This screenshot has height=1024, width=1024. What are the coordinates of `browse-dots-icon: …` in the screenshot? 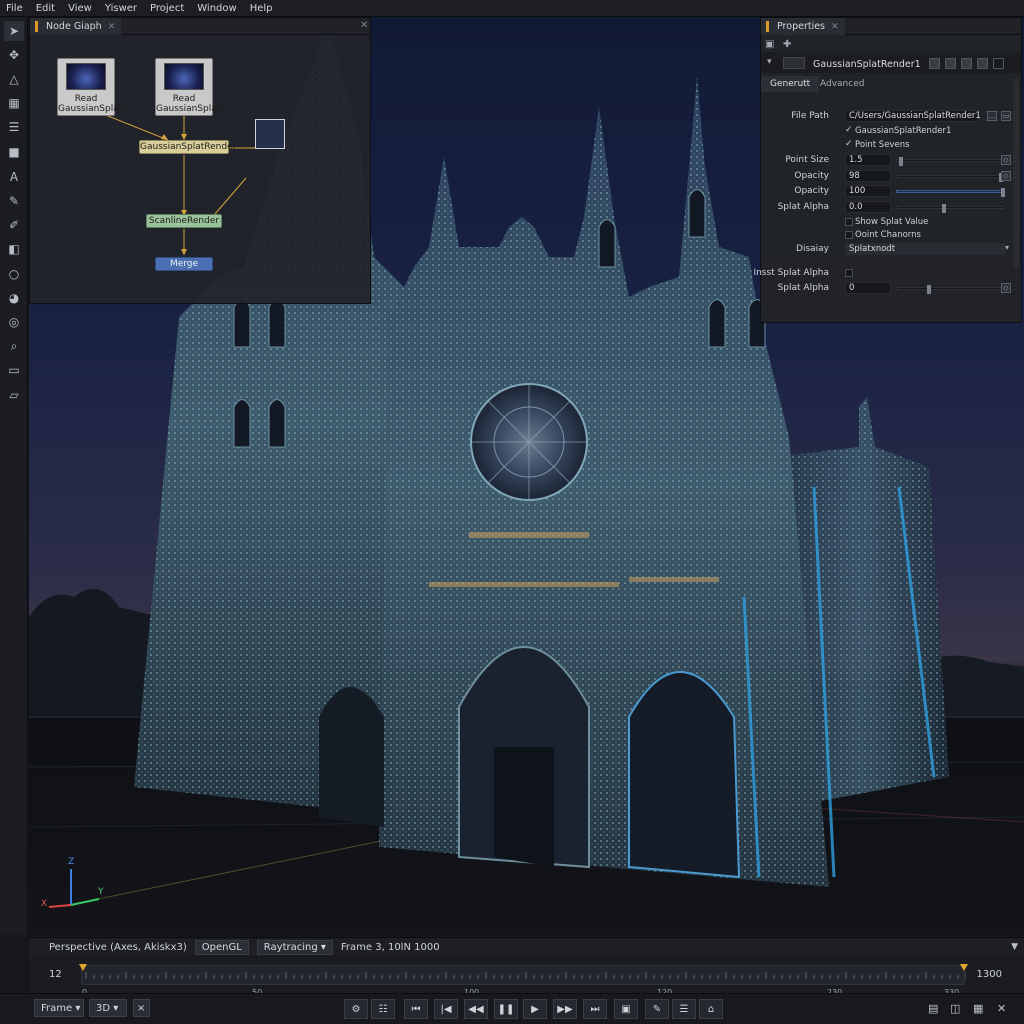 It's located at (992, 116).